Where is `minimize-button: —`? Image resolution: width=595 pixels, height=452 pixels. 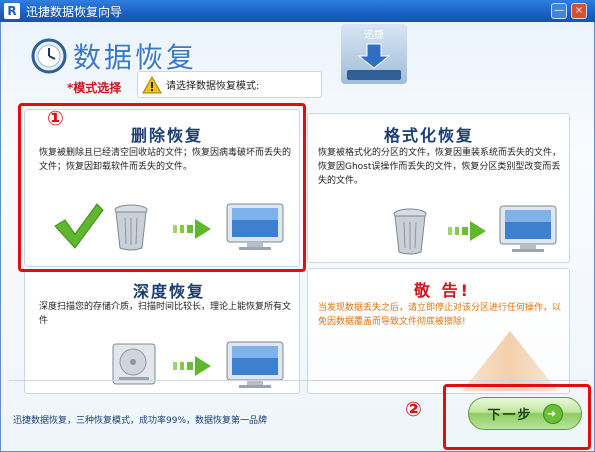
minimize-button: — is located at coordinates (559, 11).